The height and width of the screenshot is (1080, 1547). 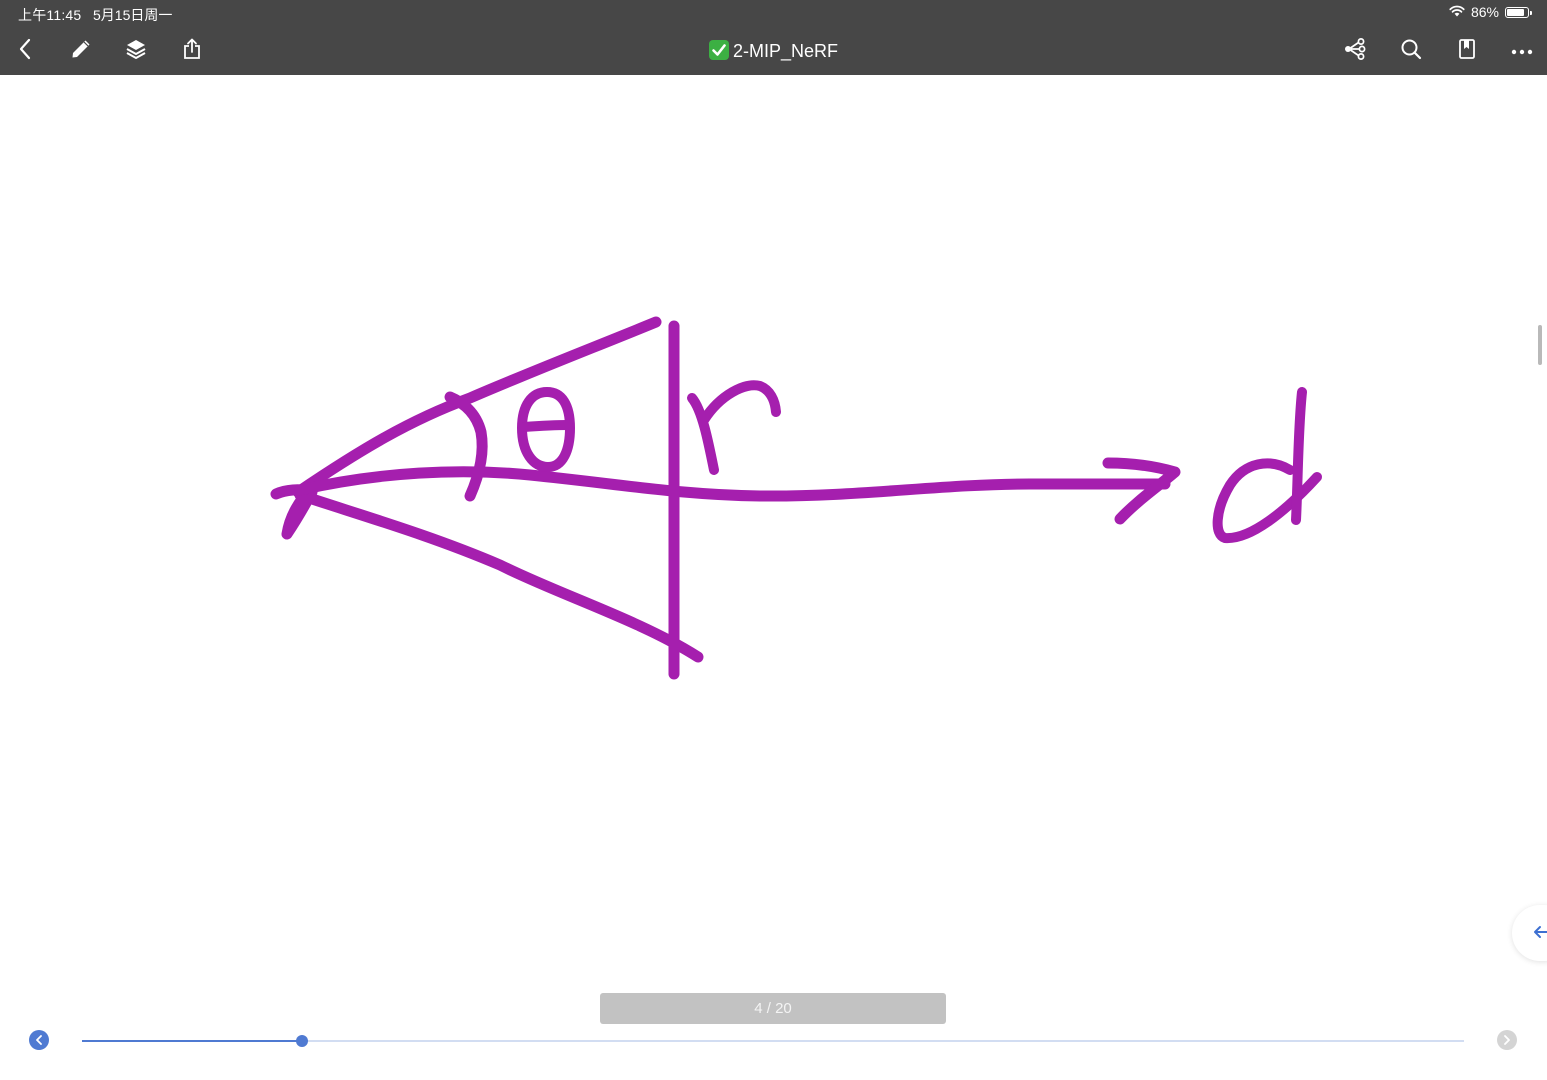 I want to click on page-indicator: 4 / 20, so click(x=773, y=1008).